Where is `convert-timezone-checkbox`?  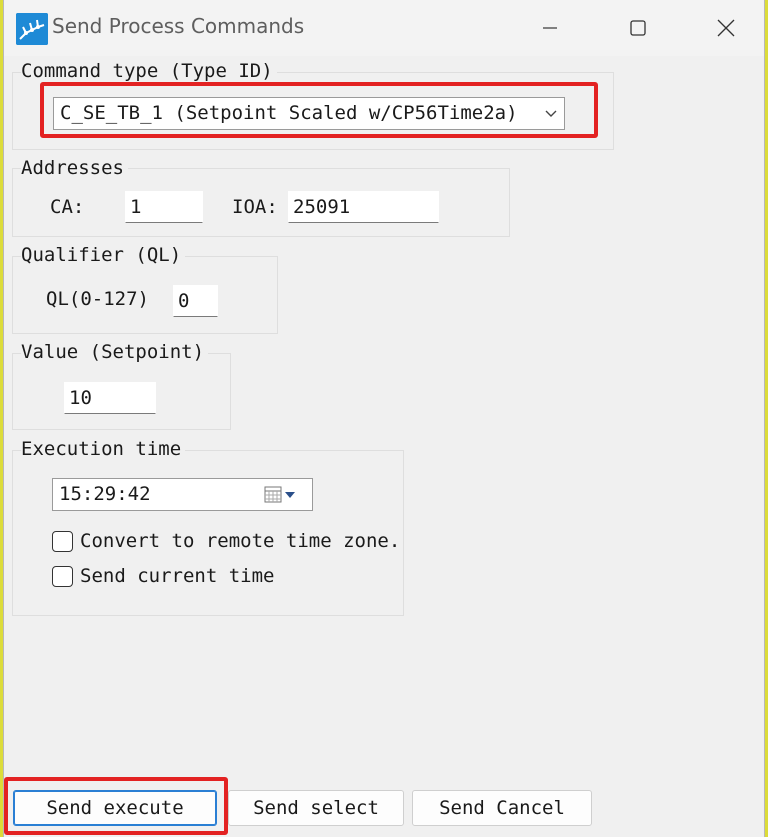 convert-timezone-checkbox is located at coordinates (62, 541).